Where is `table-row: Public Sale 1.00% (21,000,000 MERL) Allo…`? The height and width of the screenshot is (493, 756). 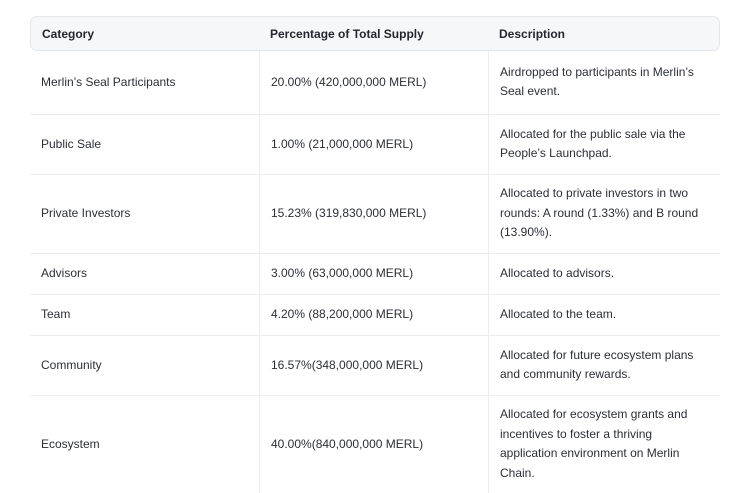 table-row: Public Sale 1.00% (21,000,000 MERL) Allo… is located at coordinates (375, 145).